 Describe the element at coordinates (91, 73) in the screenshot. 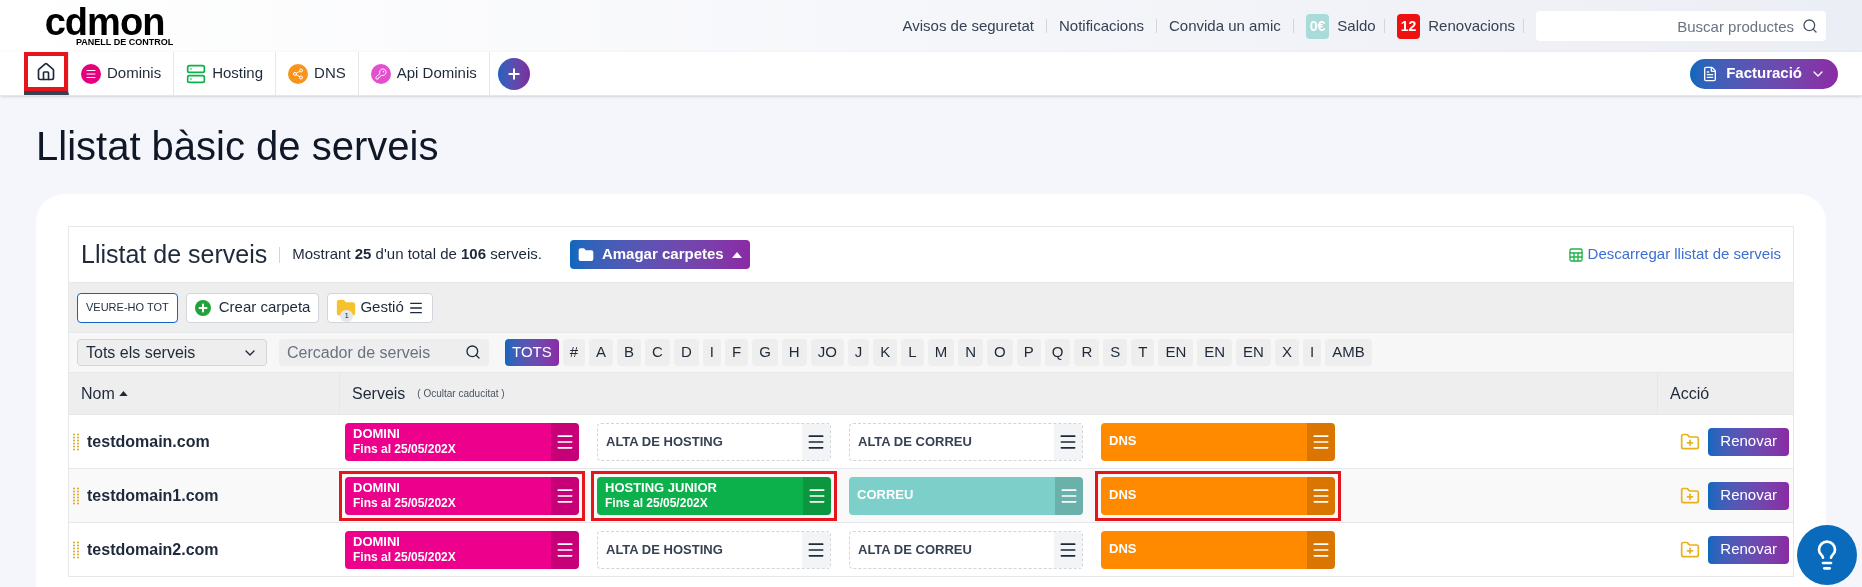

I see `list-icon` at that location.